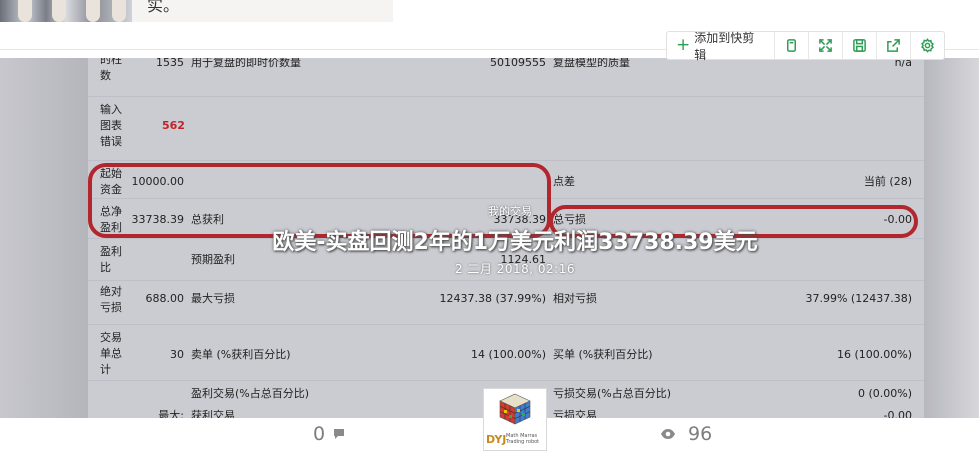 The height and width of the screenshot is (454, 979). I want to click on image-toolbar: + 添加到快剪辑, so click(805, 46).